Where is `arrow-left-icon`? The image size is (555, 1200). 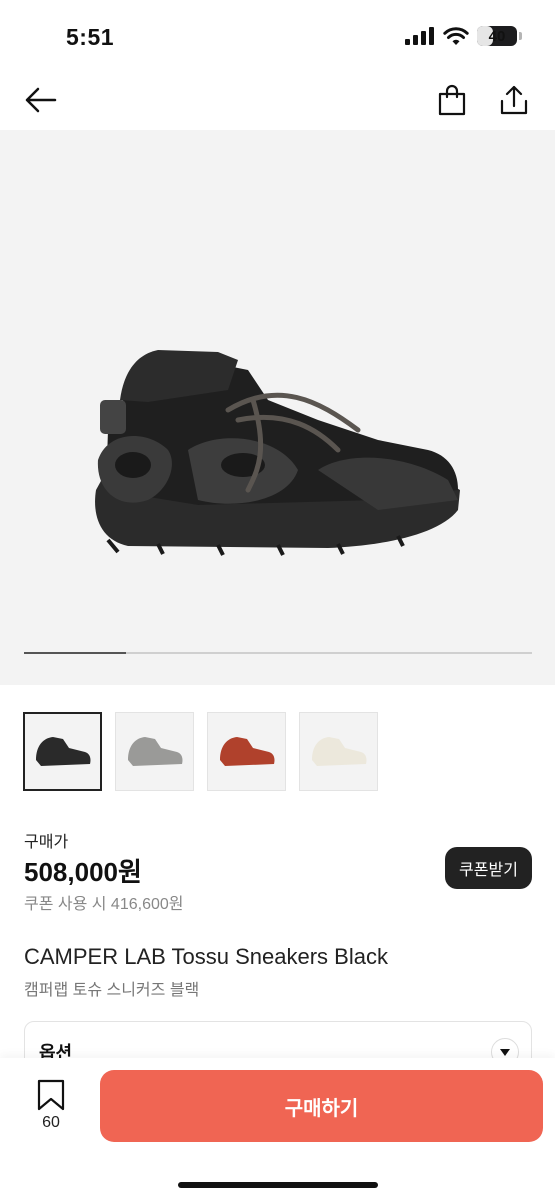 arrow-left-icon is located at coordinates (41, 100).